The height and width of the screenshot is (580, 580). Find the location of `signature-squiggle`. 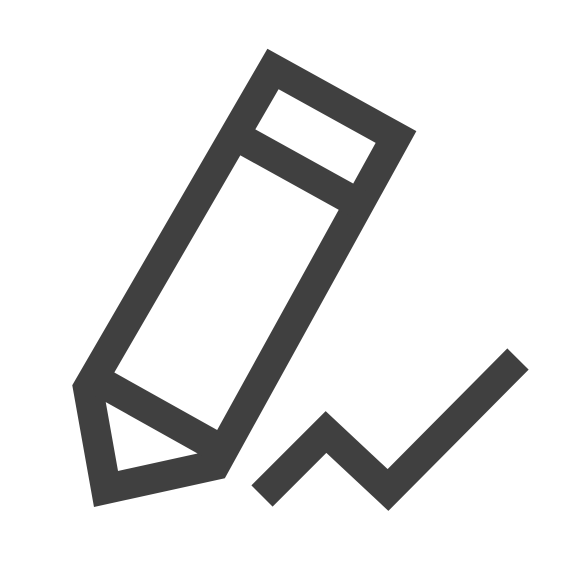

signature-squiggle is located at coordinates (390, 429).